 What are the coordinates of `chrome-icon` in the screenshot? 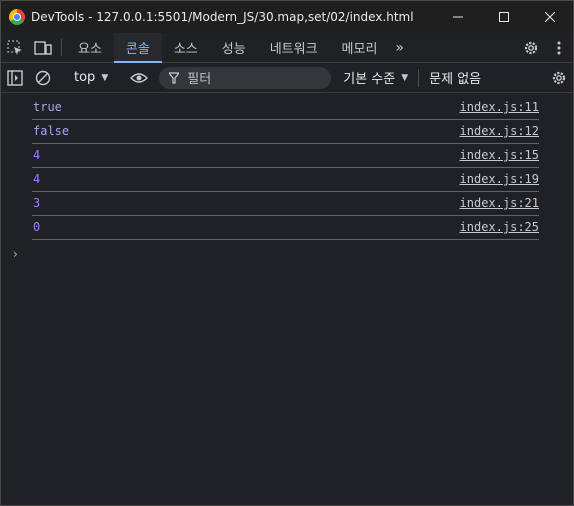 It's located at (17, 17).